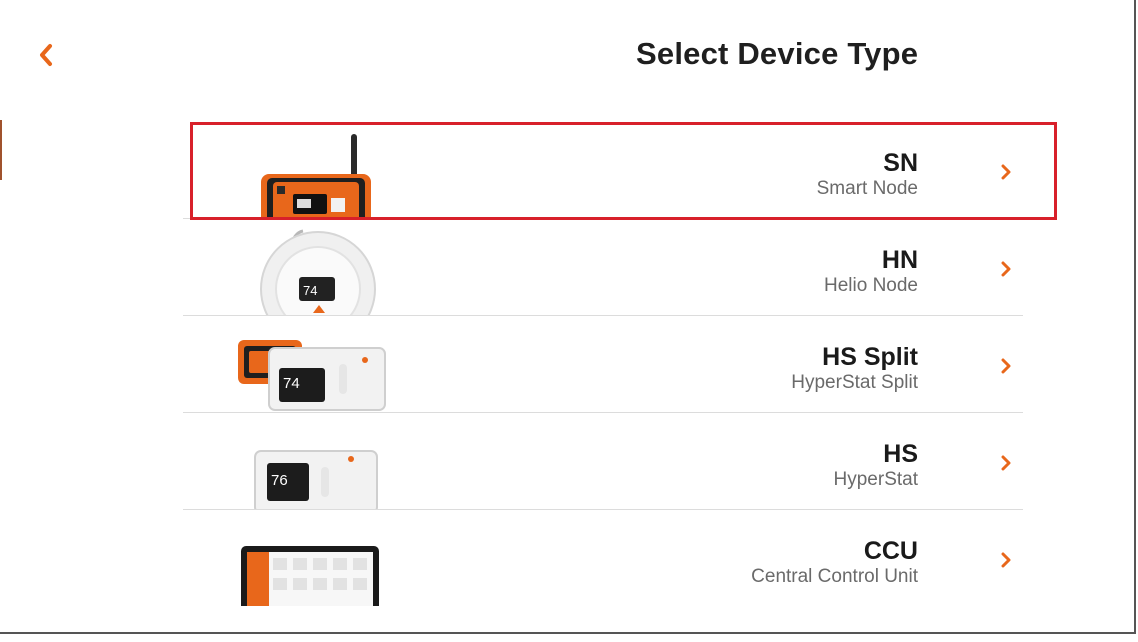 The image size is (1138, 642). I want to click on hyperstat-split-image: 74, so click(318, 364).